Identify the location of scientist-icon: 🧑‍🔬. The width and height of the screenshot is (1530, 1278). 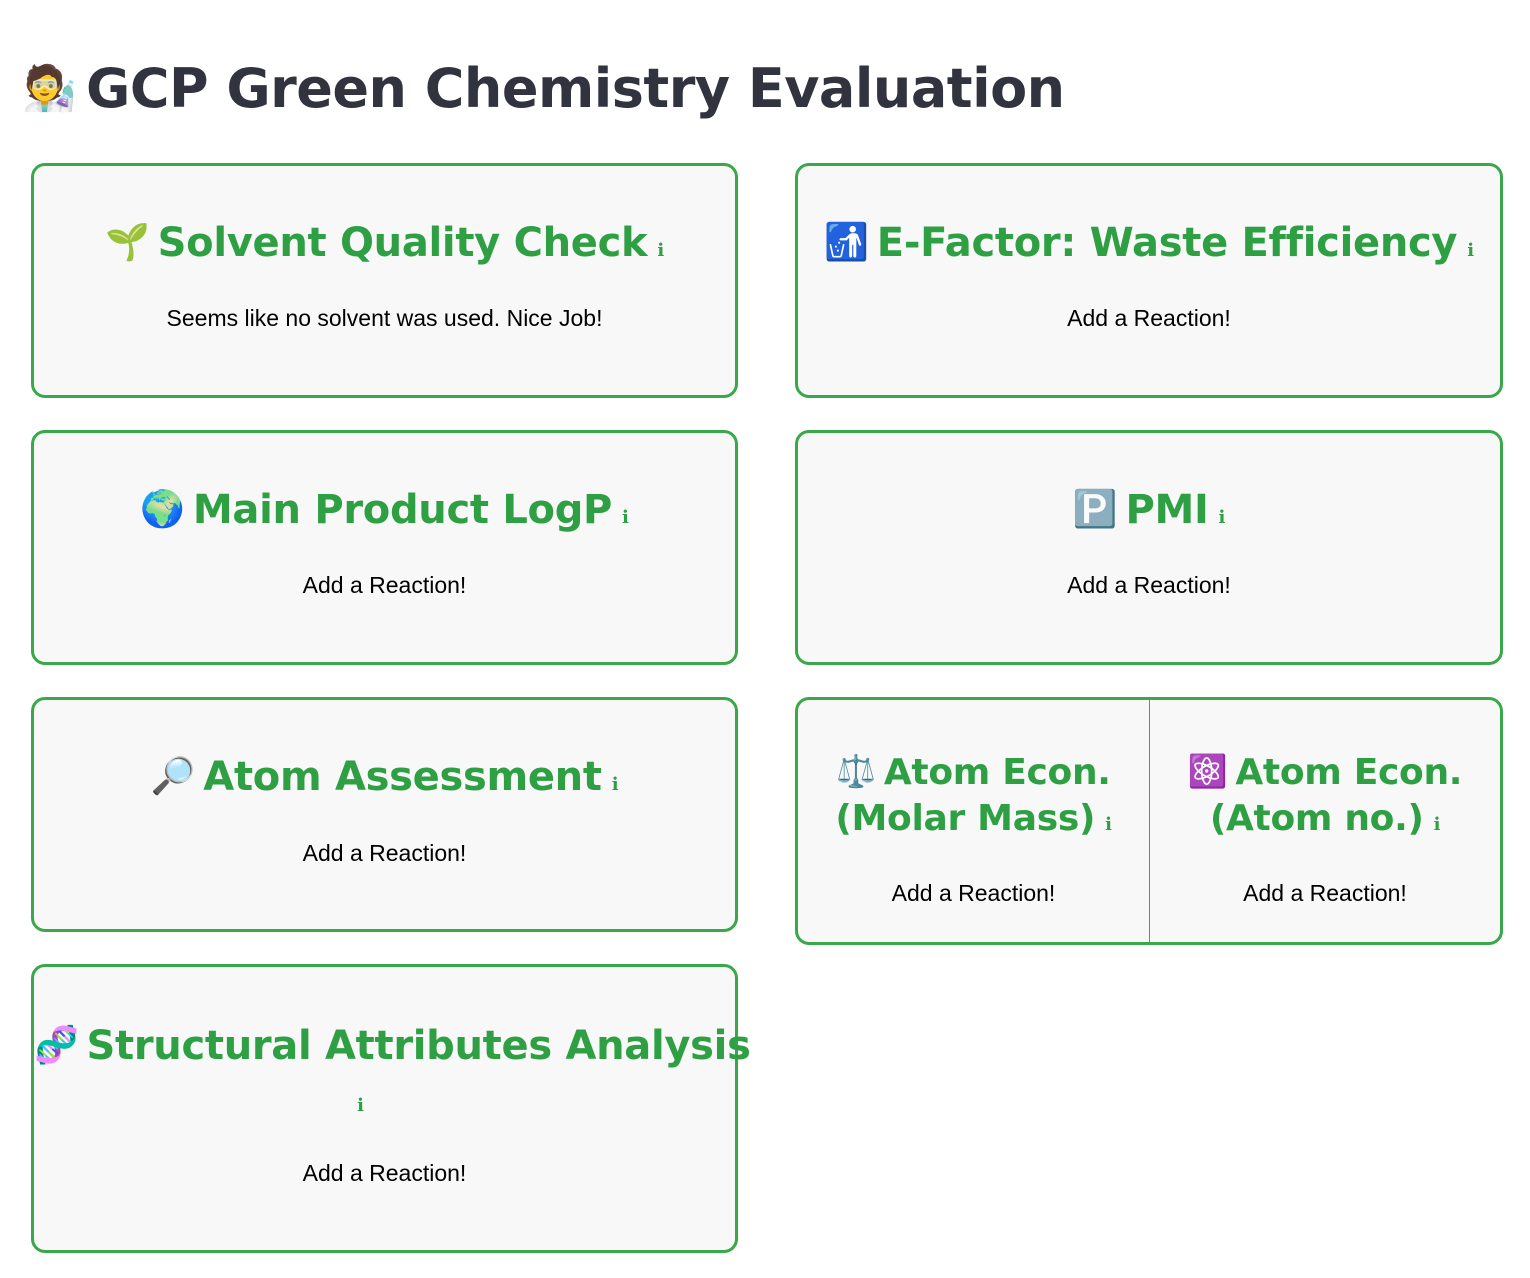
(49, 88).